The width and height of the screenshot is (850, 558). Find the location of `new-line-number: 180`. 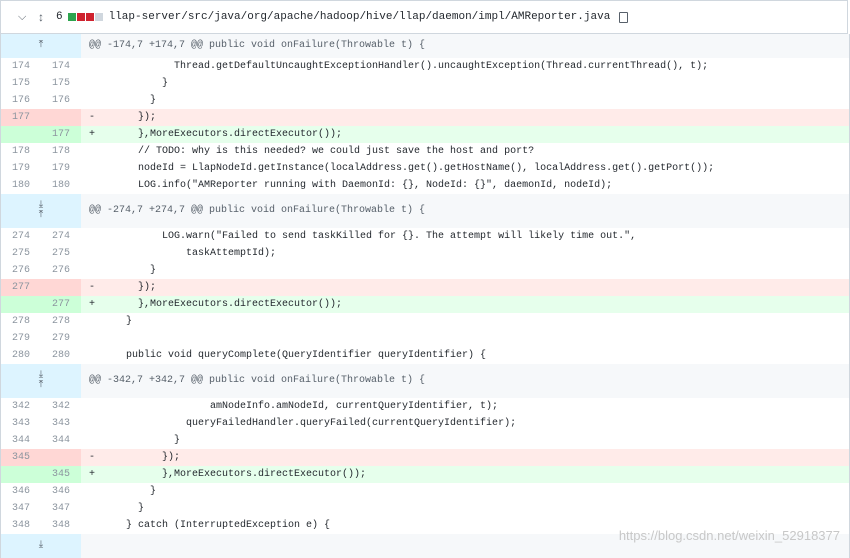

new-line-number: 180 is located at coordinates (61, 185).